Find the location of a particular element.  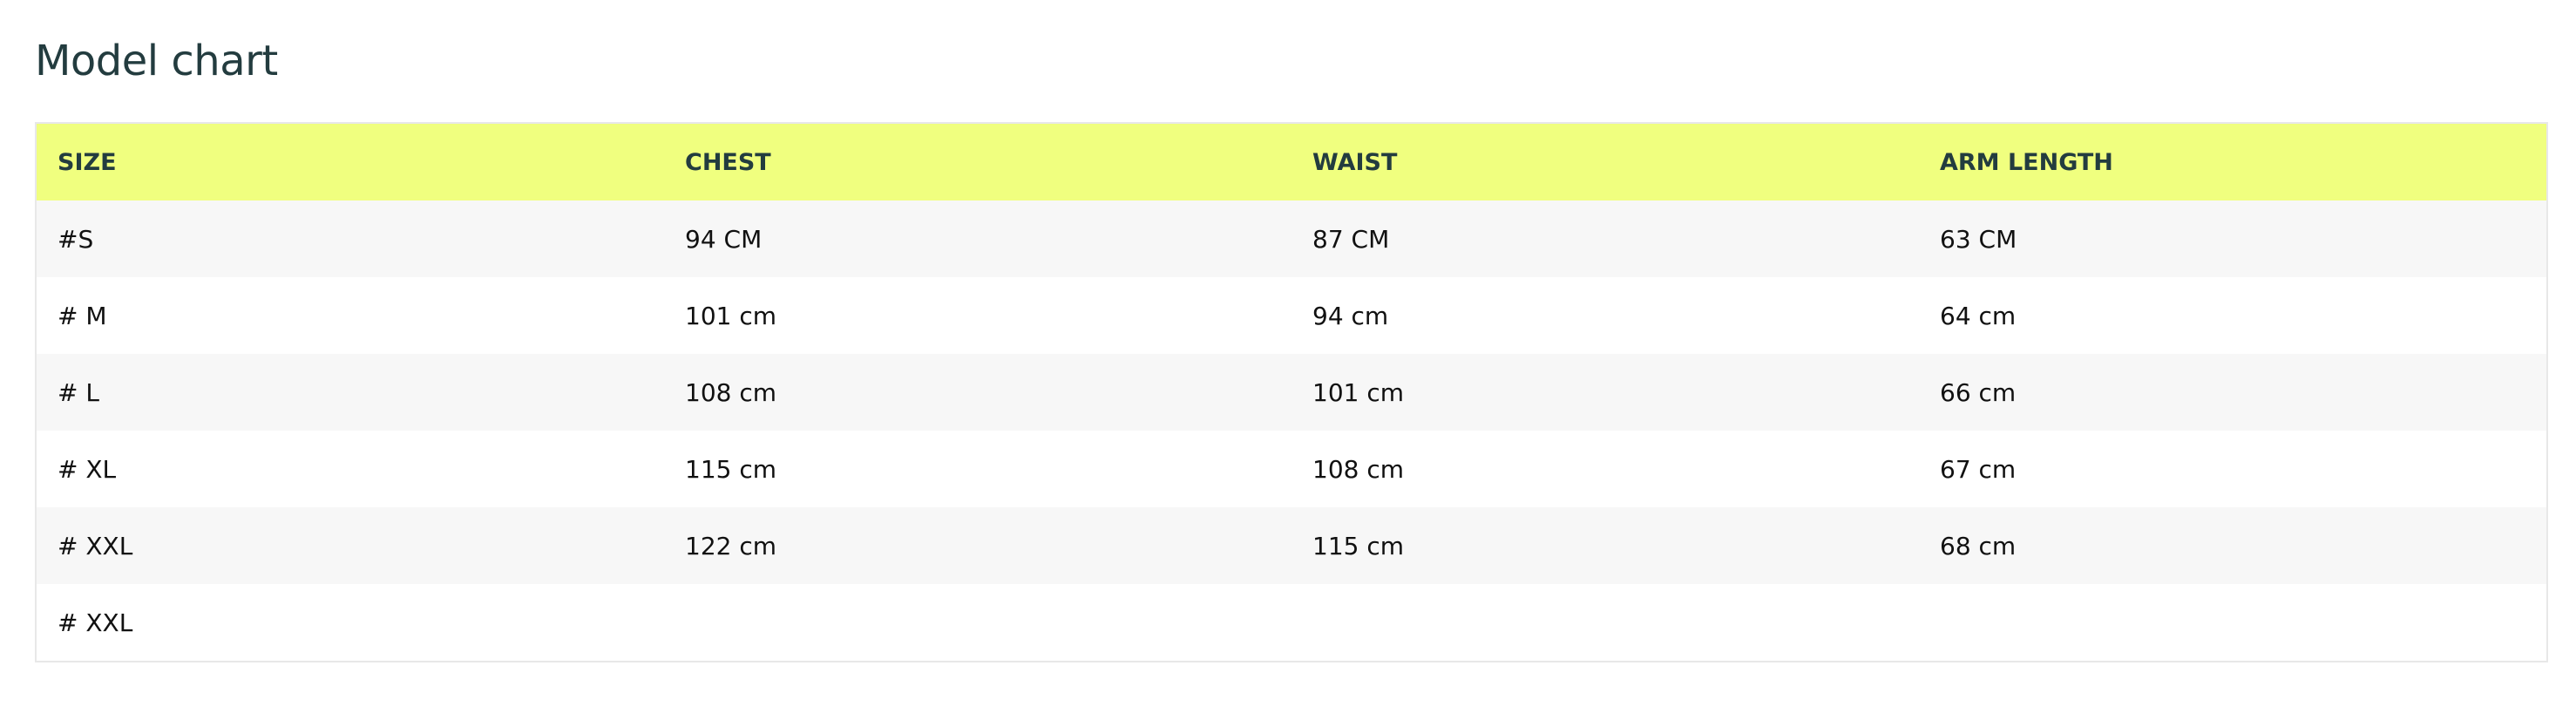

table-row: #S 94 CM 87 CM 63 CM is located at coordinates (1292, 238).